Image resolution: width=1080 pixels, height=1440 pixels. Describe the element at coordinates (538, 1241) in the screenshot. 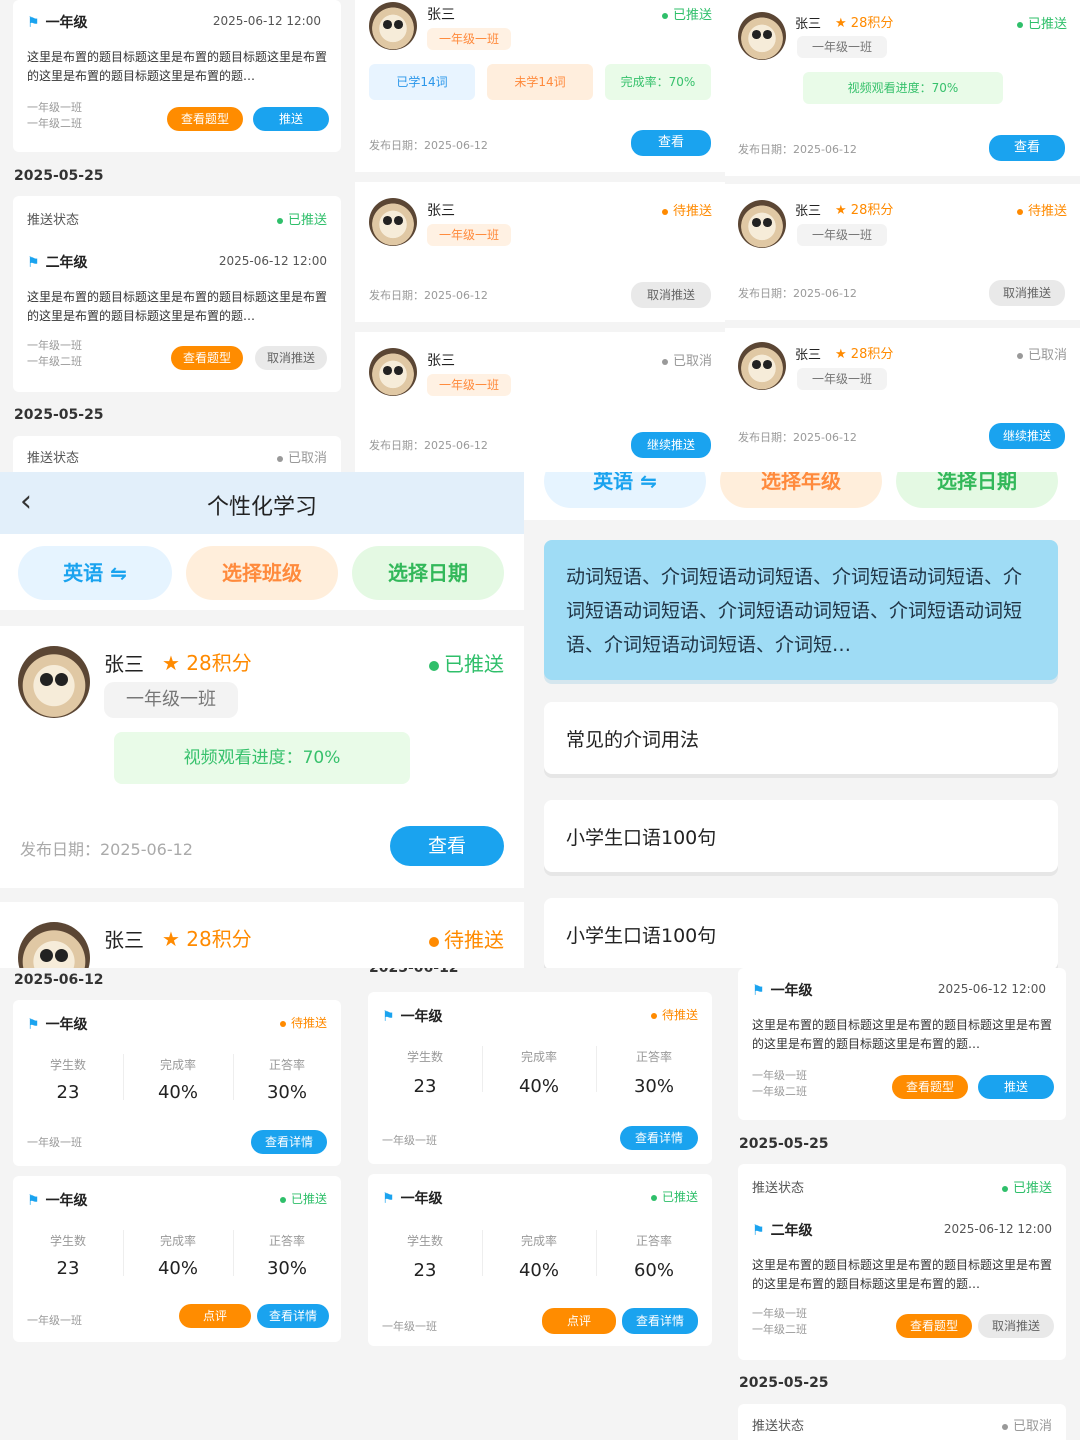

I see `completion-label: 完成率` at that location.